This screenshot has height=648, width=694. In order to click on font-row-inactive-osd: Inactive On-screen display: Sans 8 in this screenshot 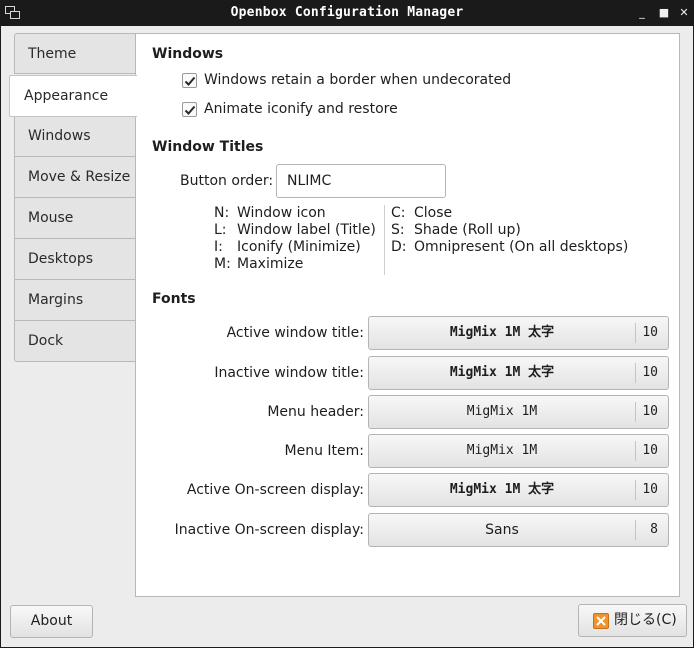, I will do `click(408, 530)`.